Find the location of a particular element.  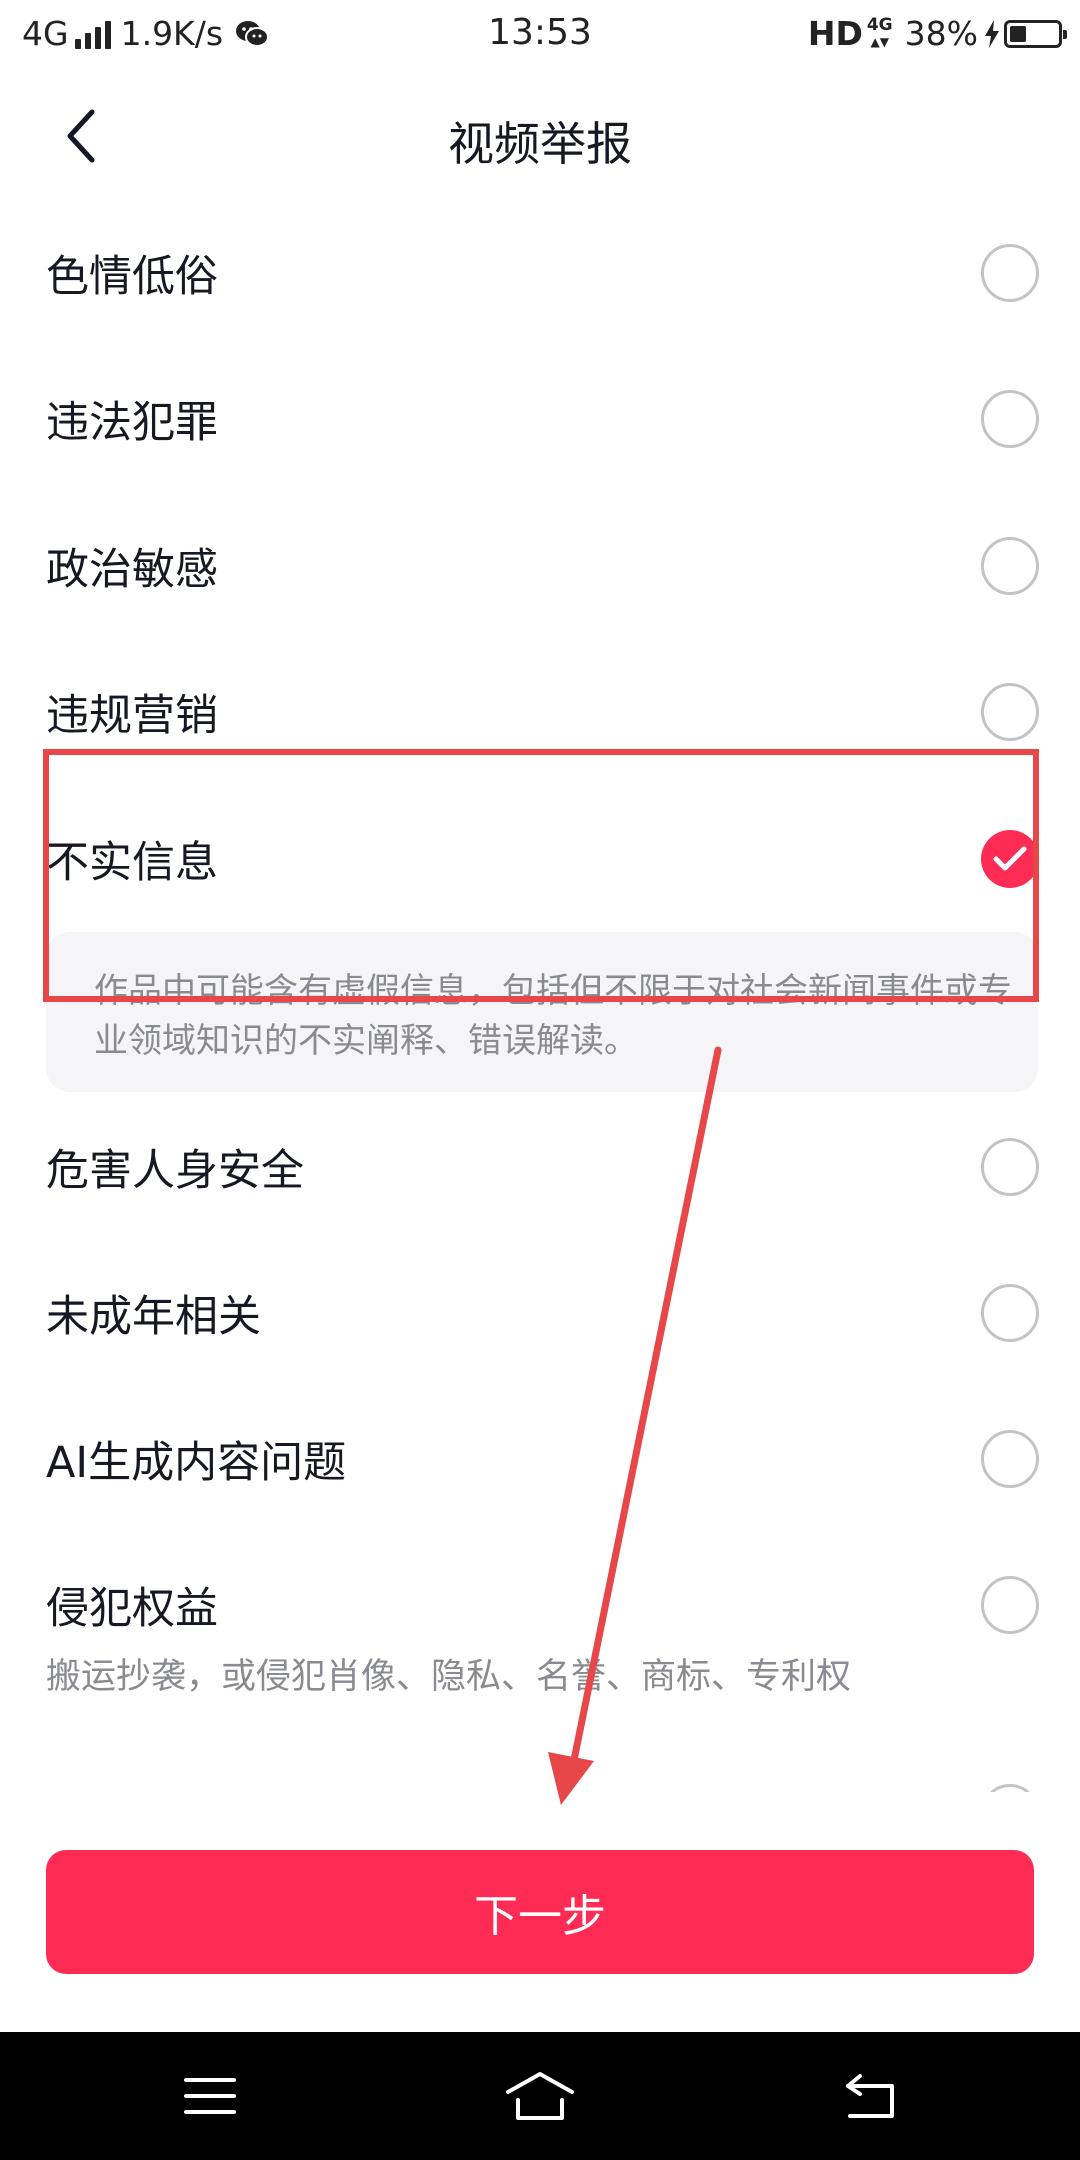

reason-subtitle: 搬运抄袭，或侵犯肖像、隐私、名誉、商标、专利权 is located at coordinates (449, 1677).